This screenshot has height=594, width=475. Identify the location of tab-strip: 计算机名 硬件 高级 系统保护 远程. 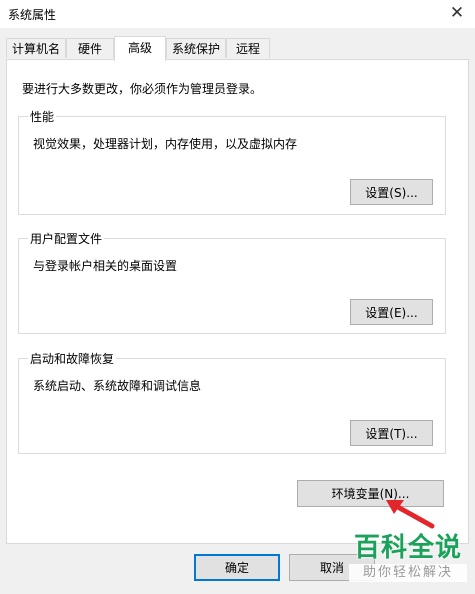
(238, 48).